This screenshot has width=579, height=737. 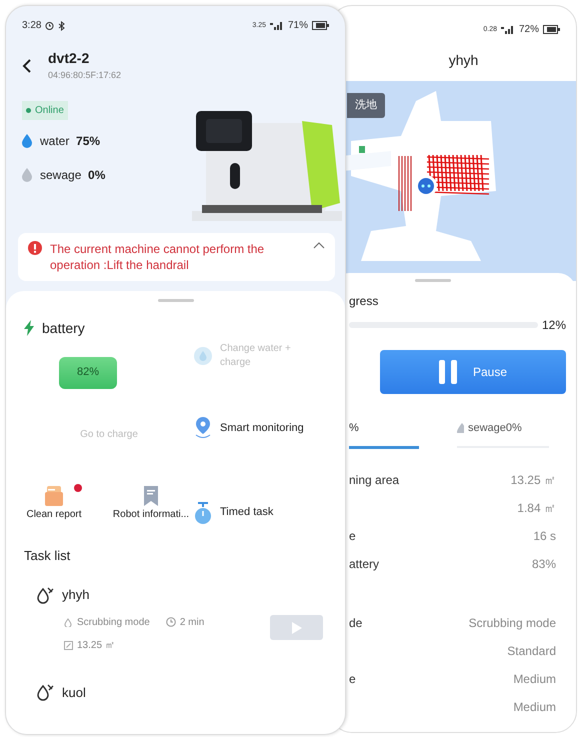 I want to click on stopwatch-icon, so click(x=203, y=513).